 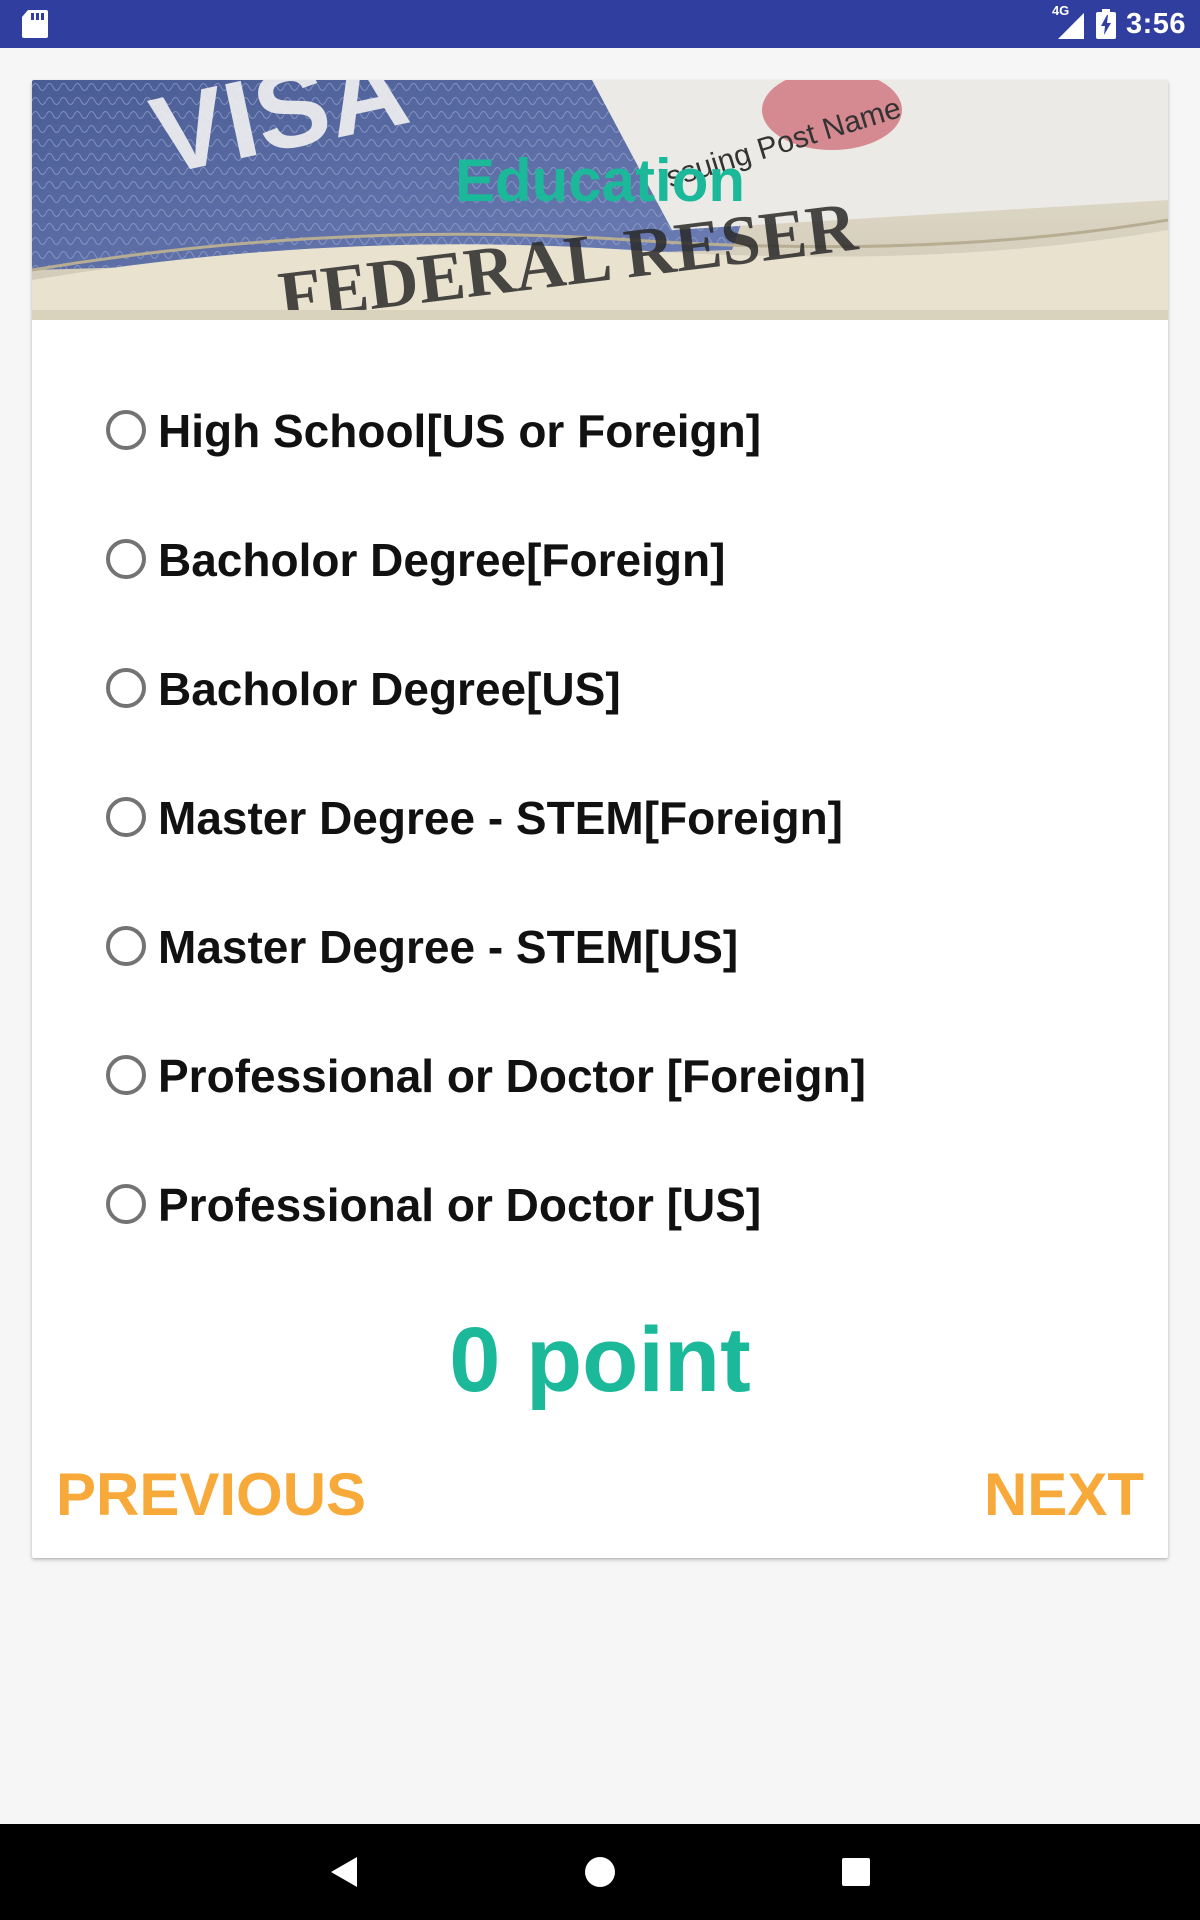 I want to click on option-professional-doctor-us: Professional or Doctor [US], so click(x=606, y=1208).